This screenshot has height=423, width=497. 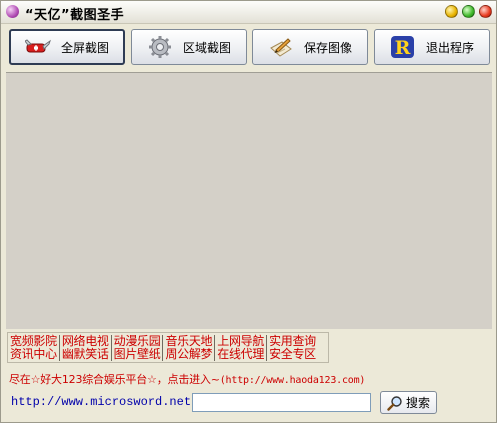 I want to click on save-image-button: 保存图像, so click(x=310, y=47).